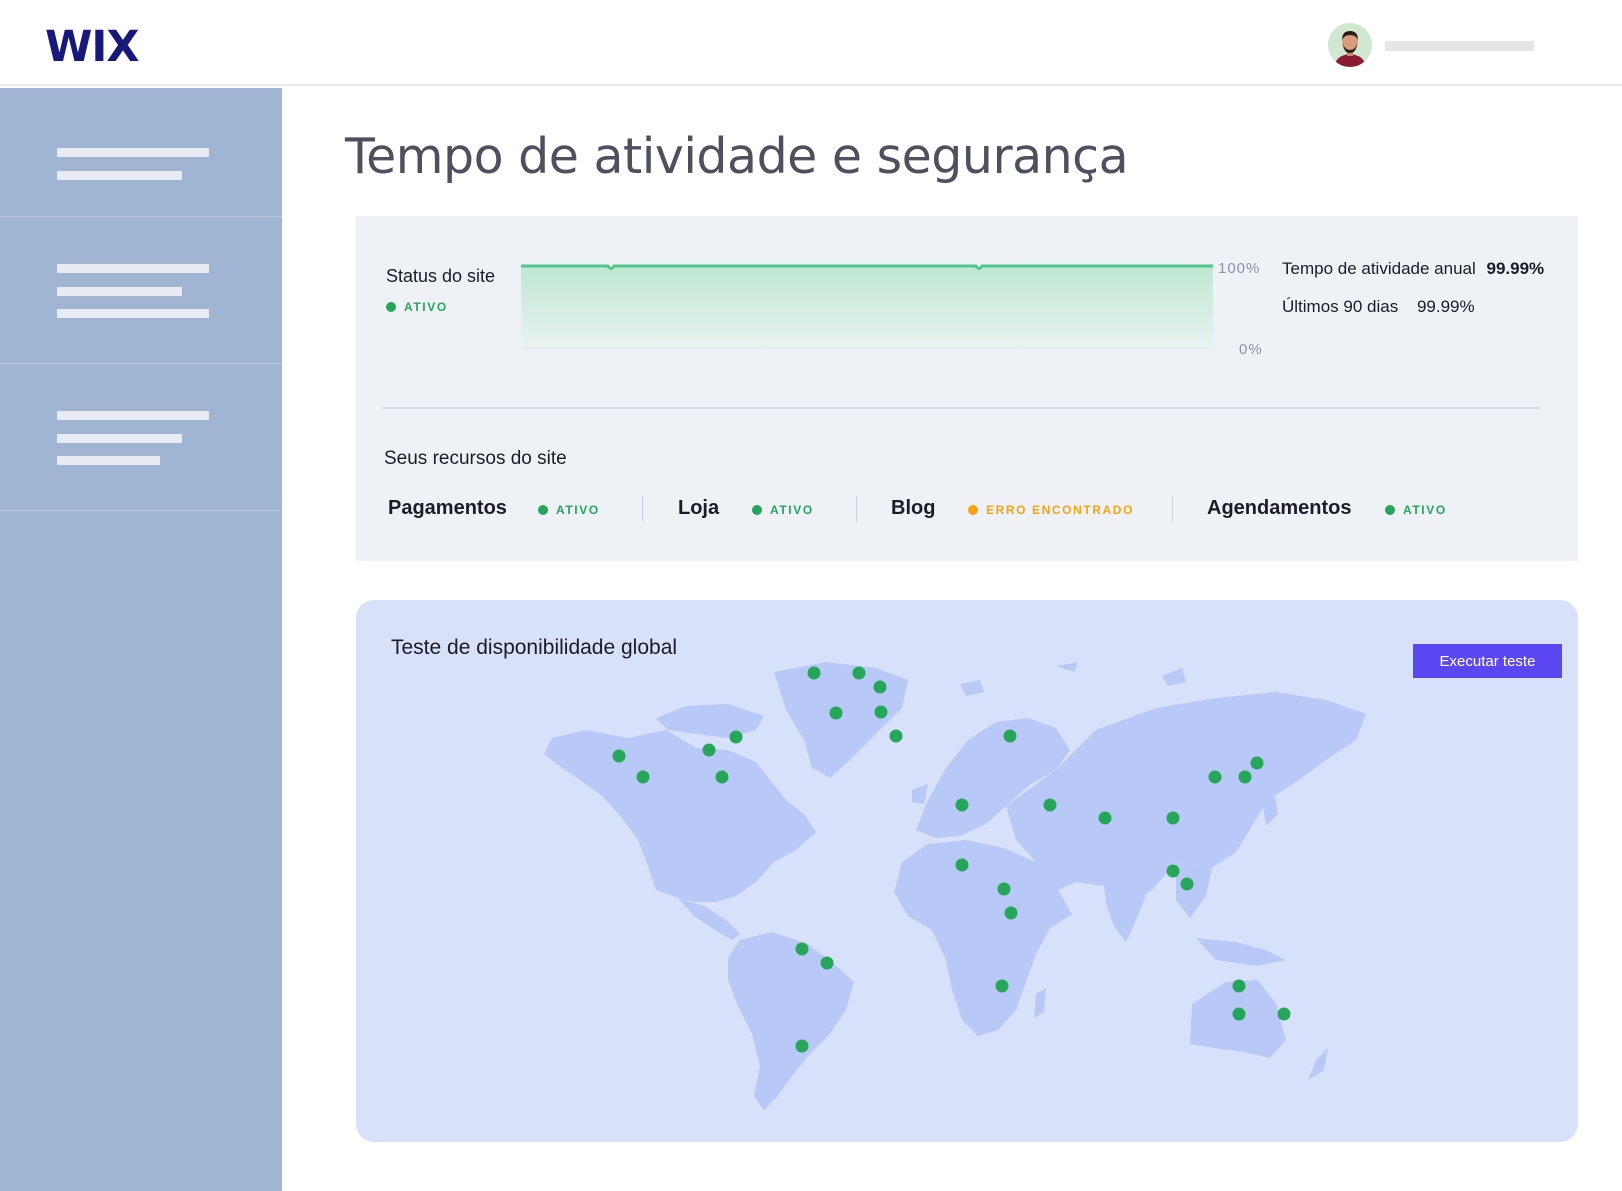 This screenshot has height=1191, width=1622. What do you see at coordinates (1515, 268) in the screenshot?
I see `annual-uptime-value: 99.99%` at bounding box center [1515, 268].